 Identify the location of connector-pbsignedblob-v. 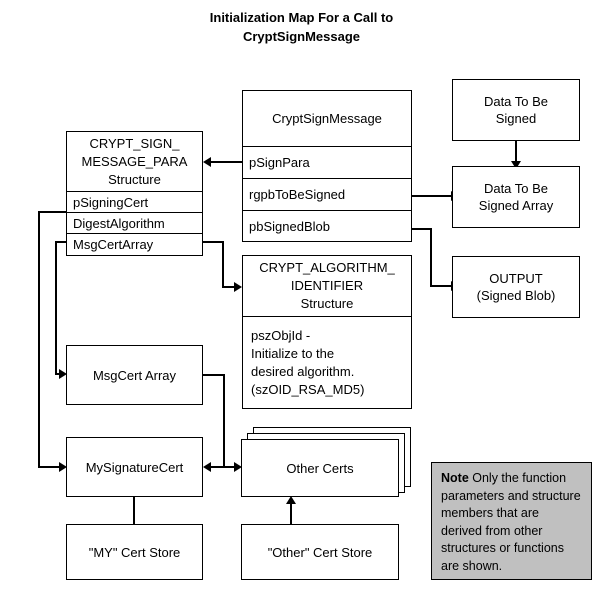
(431, 257).